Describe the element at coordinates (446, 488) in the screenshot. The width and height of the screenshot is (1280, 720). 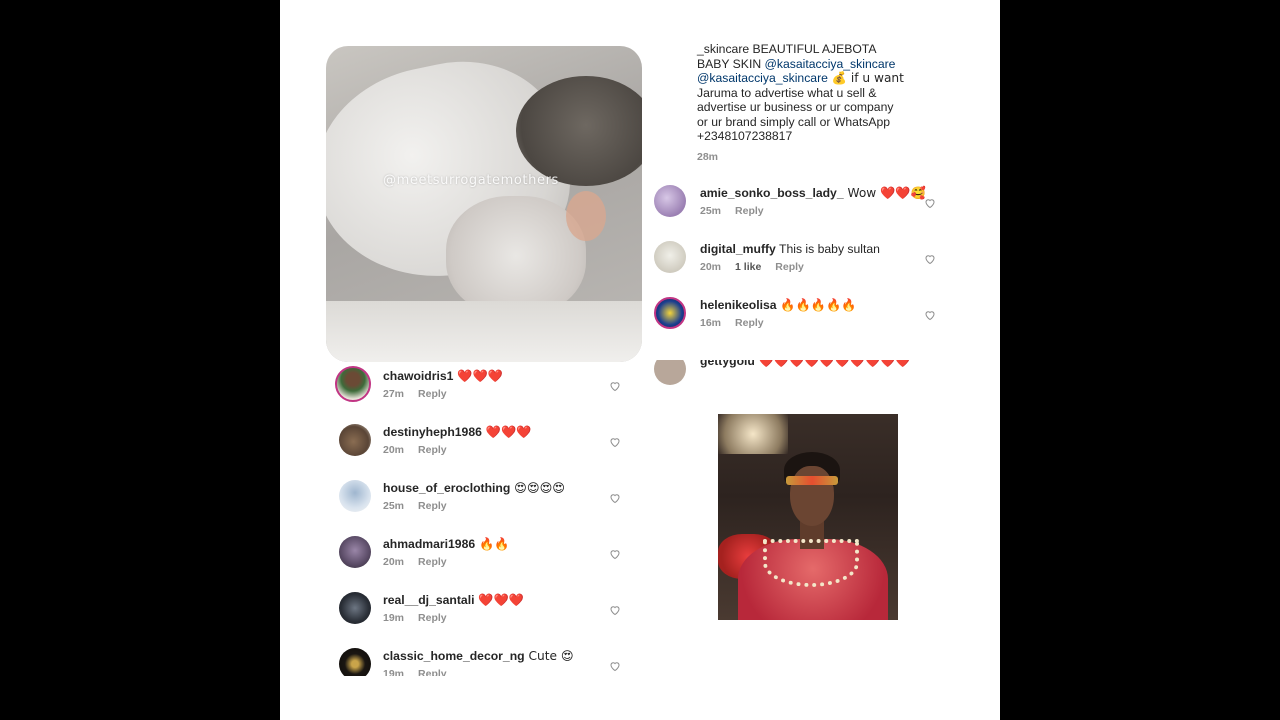
I see `comment-username: house_of_eroclothing` at that location.